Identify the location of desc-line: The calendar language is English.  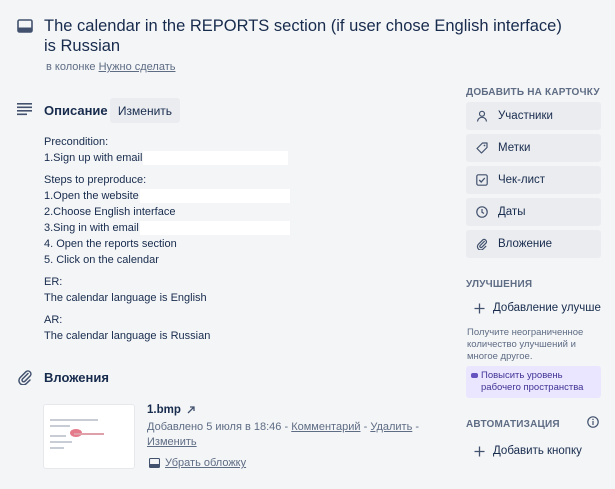
(125, 298).